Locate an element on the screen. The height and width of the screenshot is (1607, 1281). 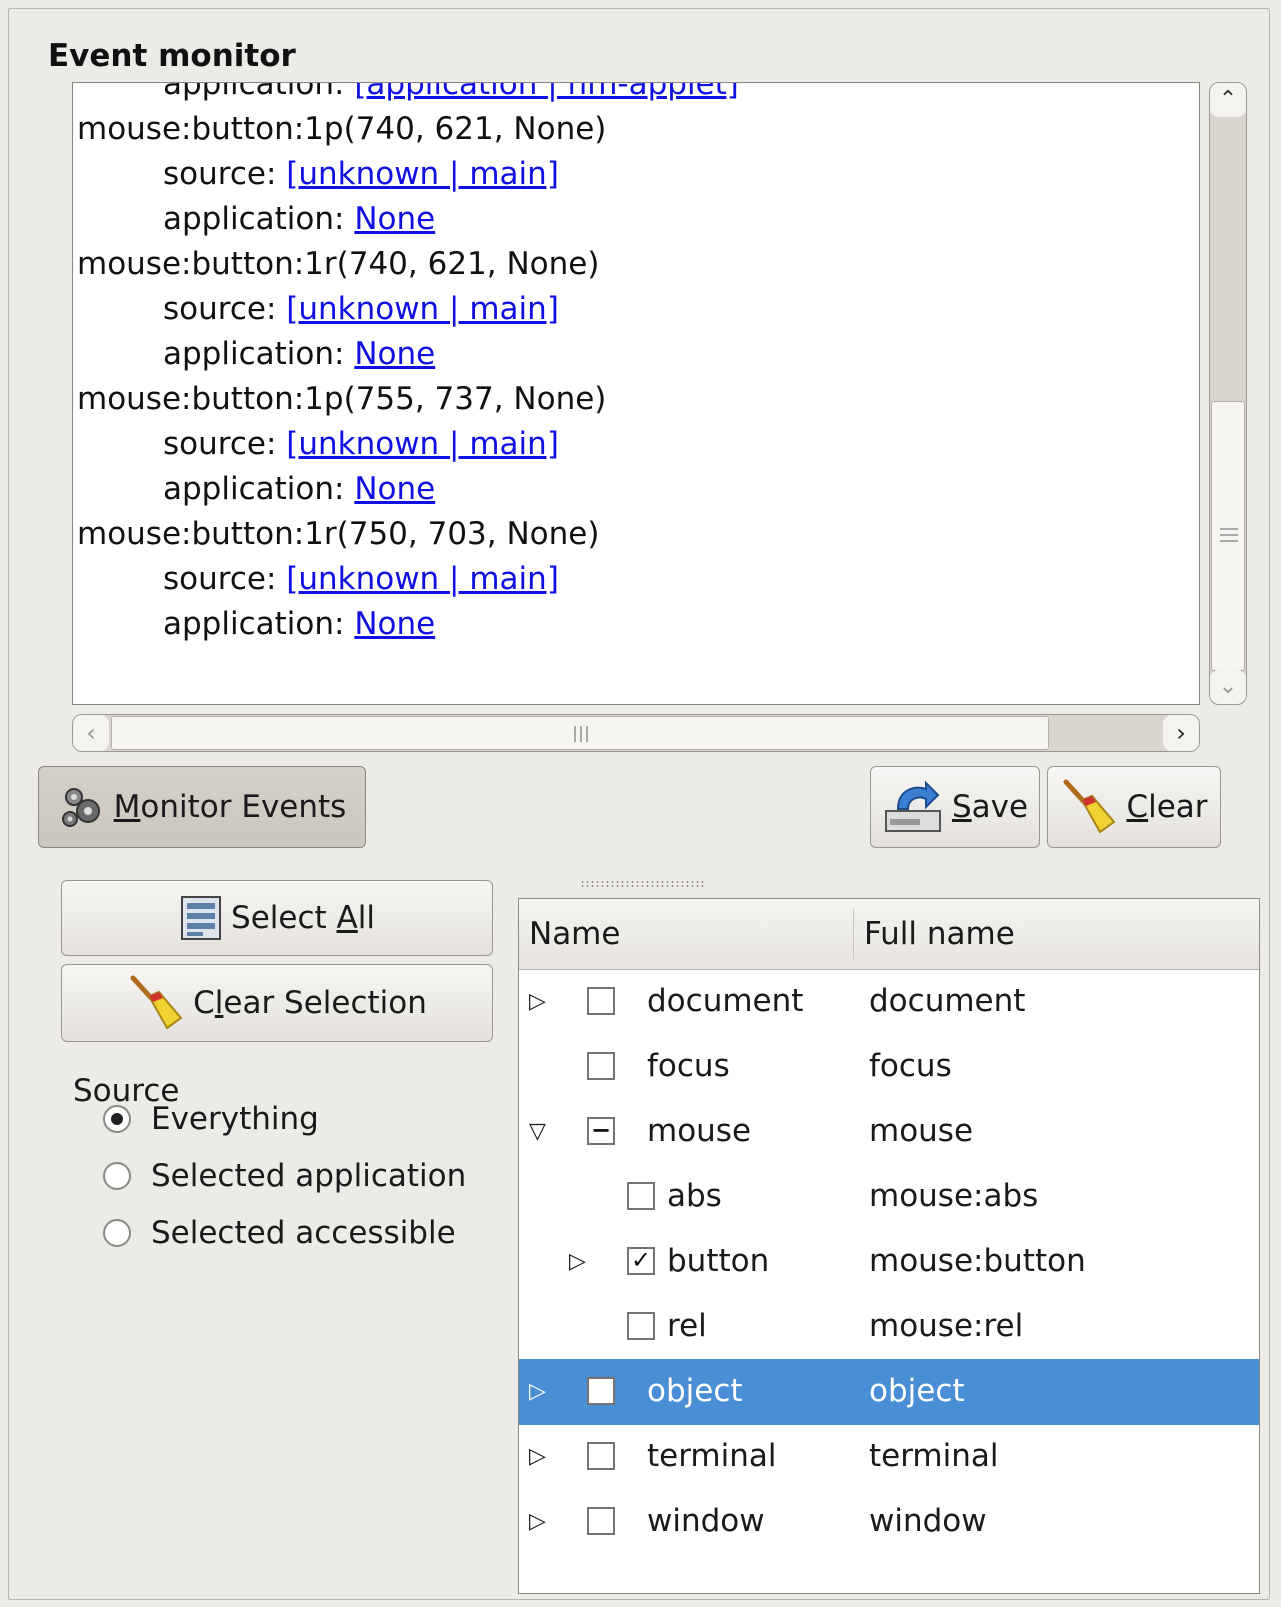
scroll-down-icon: ⌄ is located at coordinates (1228, 687).